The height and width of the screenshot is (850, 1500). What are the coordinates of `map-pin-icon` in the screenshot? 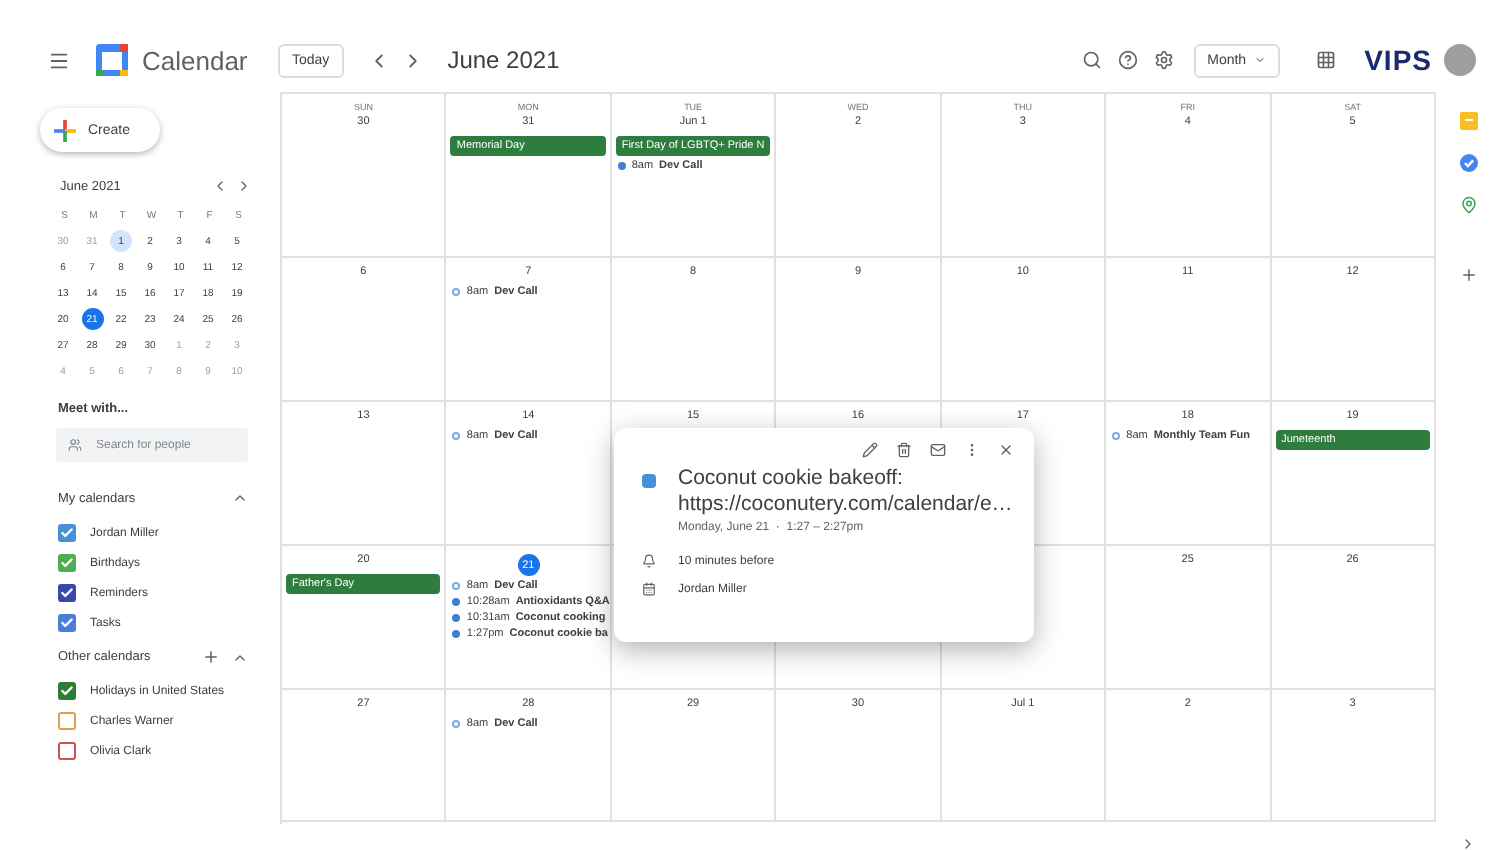 It's located at (1468, 205).